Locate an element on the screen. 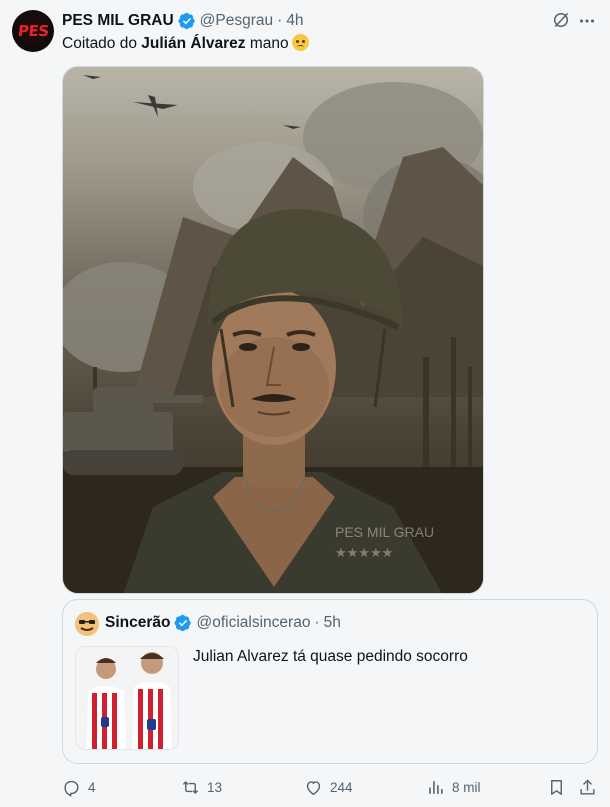 Image resolution: width=610 pixels, height=807 pixels. bookmark-icon is located at coordinates (556, 787).